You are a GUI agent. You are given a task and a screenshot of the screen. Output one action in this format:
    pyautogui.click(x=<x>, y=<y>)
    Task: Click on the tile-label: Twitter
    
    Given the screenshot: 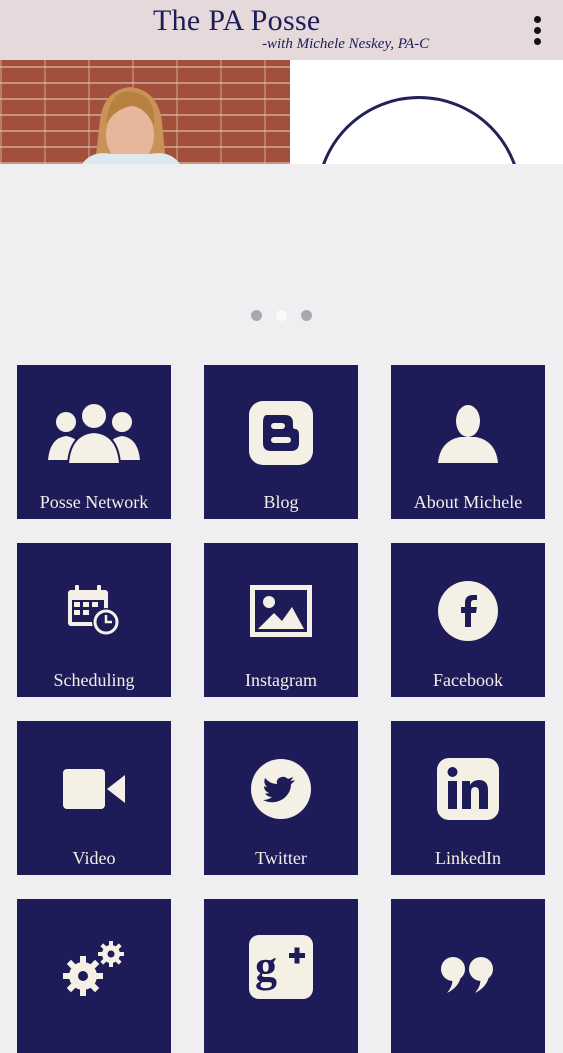 What is the action you would take?
    pyautogui.click(x=281, y=858)
    